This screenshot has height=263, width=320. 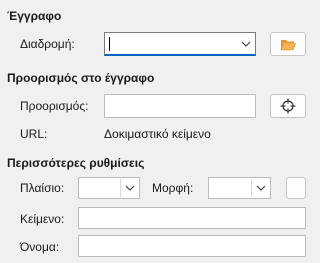 I want to click on name-input, so click(x=192, y=246).